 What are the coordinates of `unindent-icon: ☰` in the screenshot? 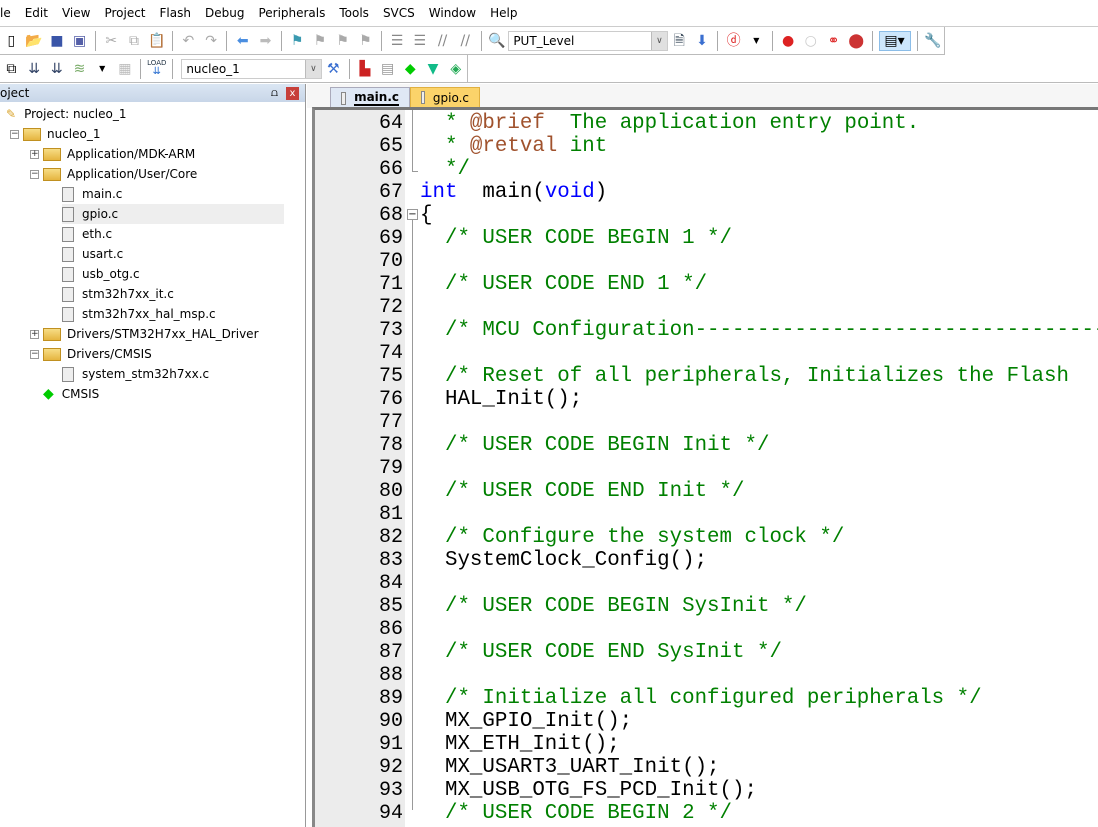 It's located at (419, 41).